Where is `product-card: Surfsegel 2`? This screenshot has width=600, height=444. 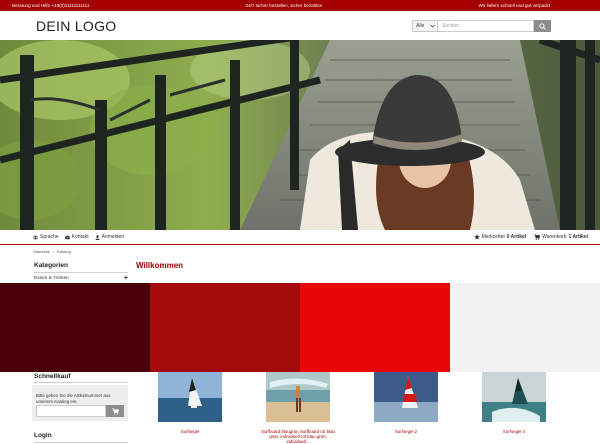 product-card: Surfsegel 2 is located at coordinates (406, 403).